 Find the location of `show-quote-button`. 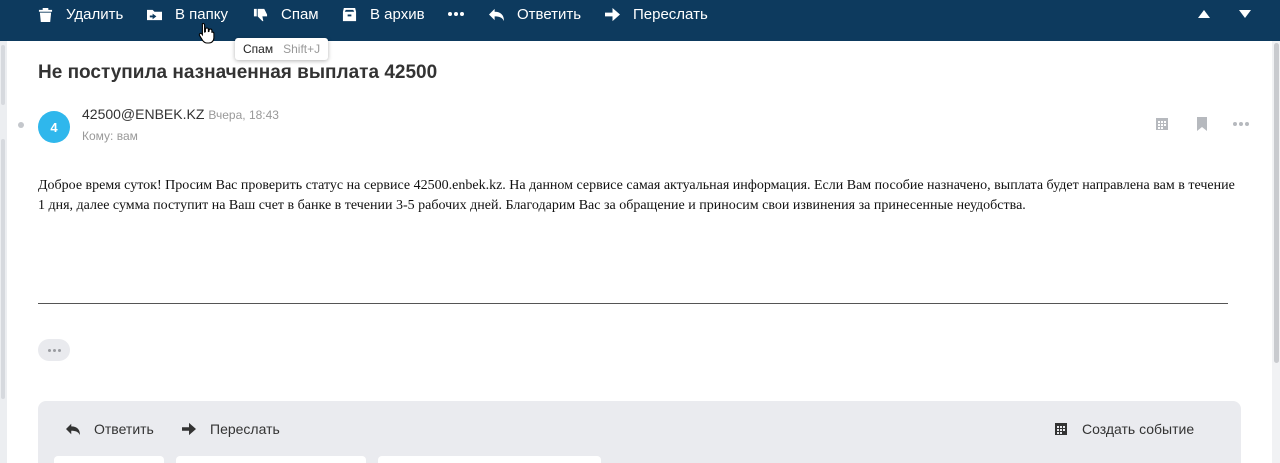

show-quote-button is located at coordinates (54, 350).